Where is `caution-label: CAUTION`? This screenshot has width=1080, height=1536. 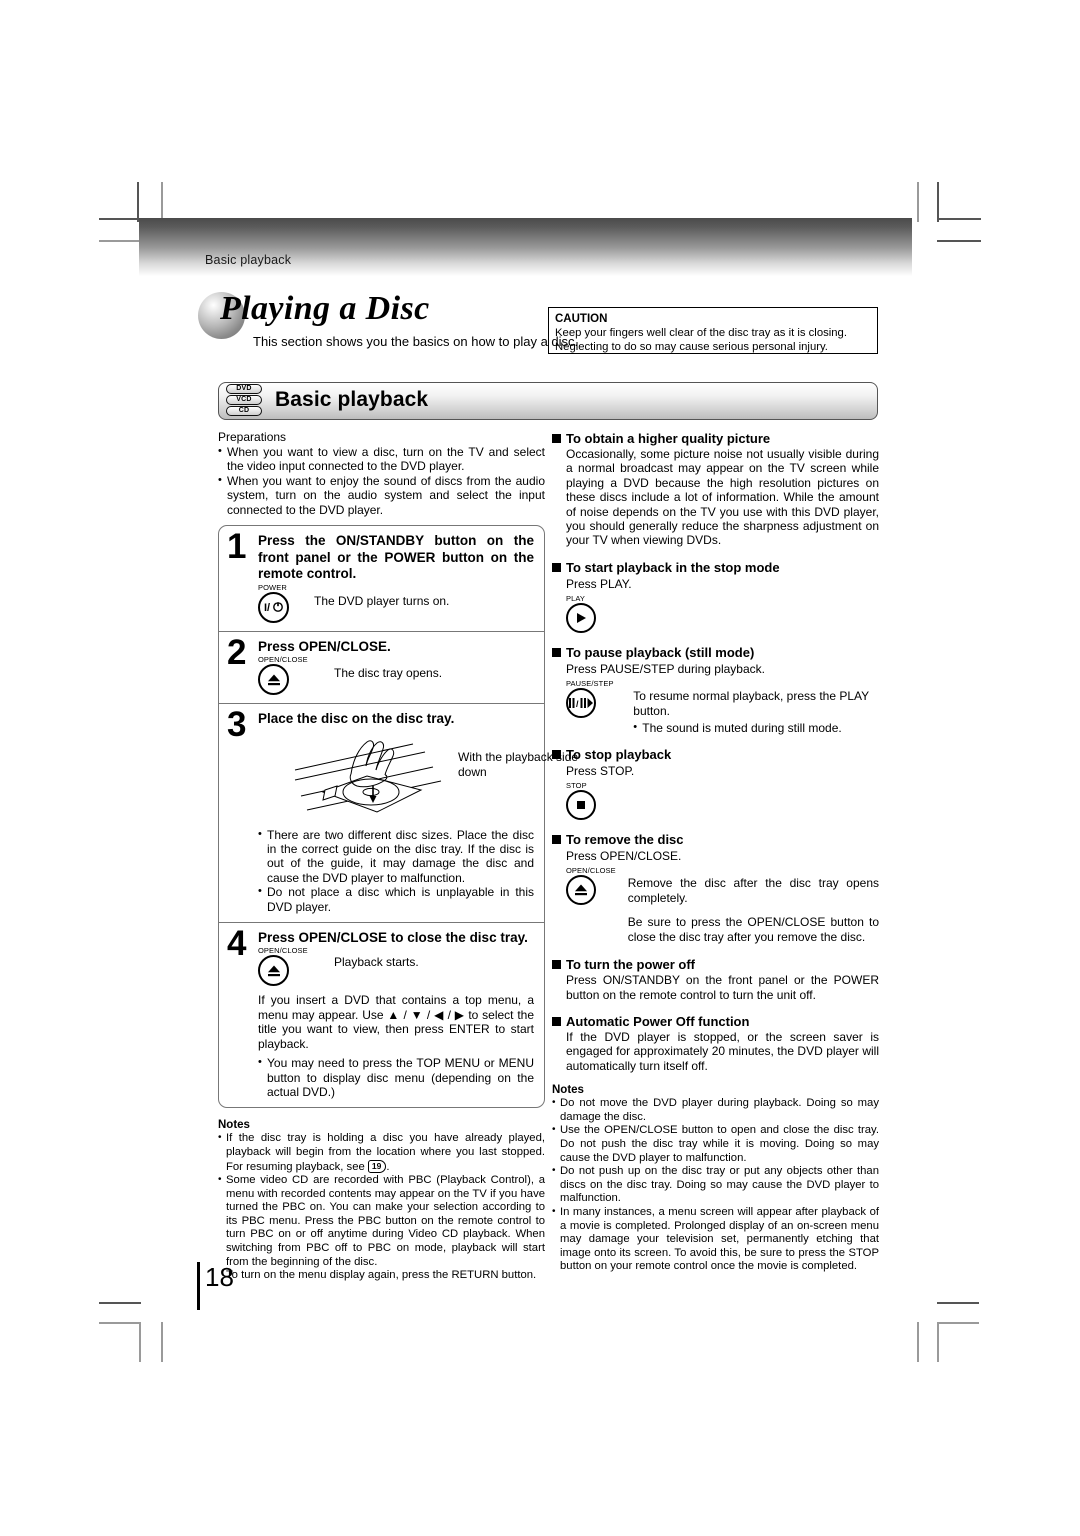 caution-label: CAUTION is located at coordinates (581, 319).